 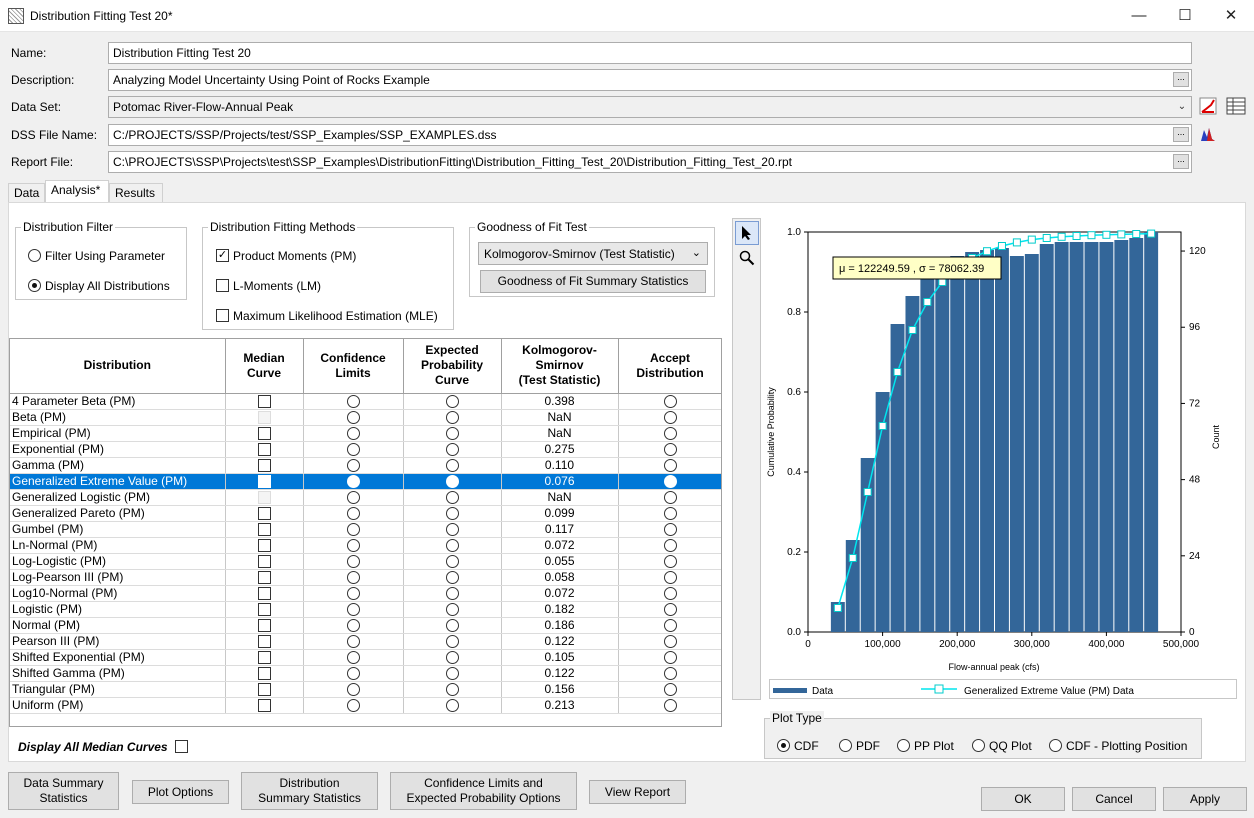 What do you see at coordinates (747, 259) in the screenshot?
I see `zoom-magnifier-icon` at bounding box center [747, 259].